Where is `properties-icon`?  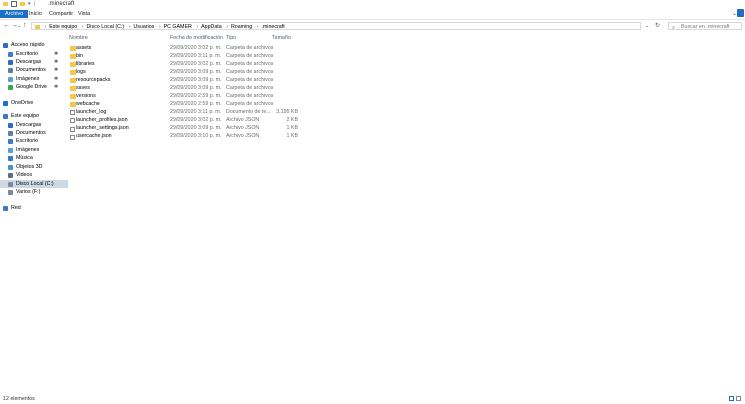 properties-icon is located at coordinates (14, 4).